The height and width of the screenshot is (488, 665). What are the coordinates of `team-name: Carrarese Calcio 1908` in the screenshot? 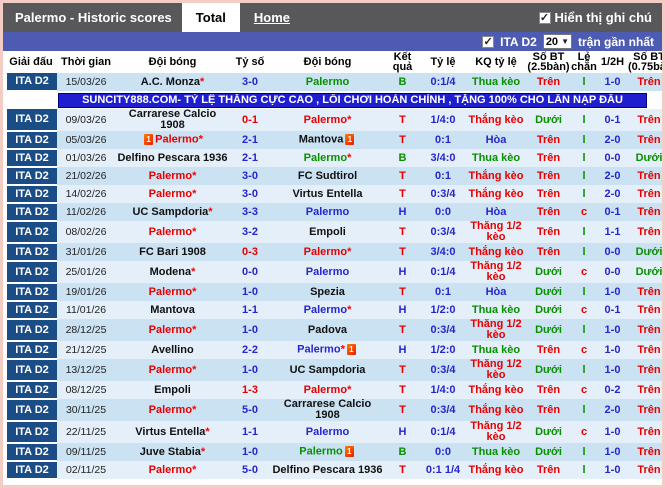 It's located at (327, 410).